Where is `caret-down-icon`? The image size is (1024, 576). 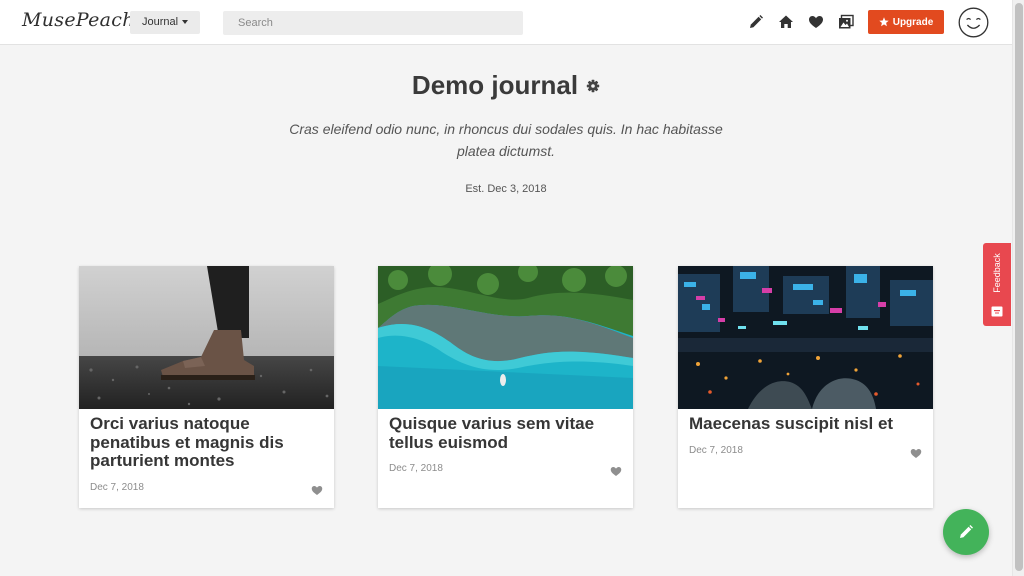
caret-down-icon is located at coordinates (185, 22).